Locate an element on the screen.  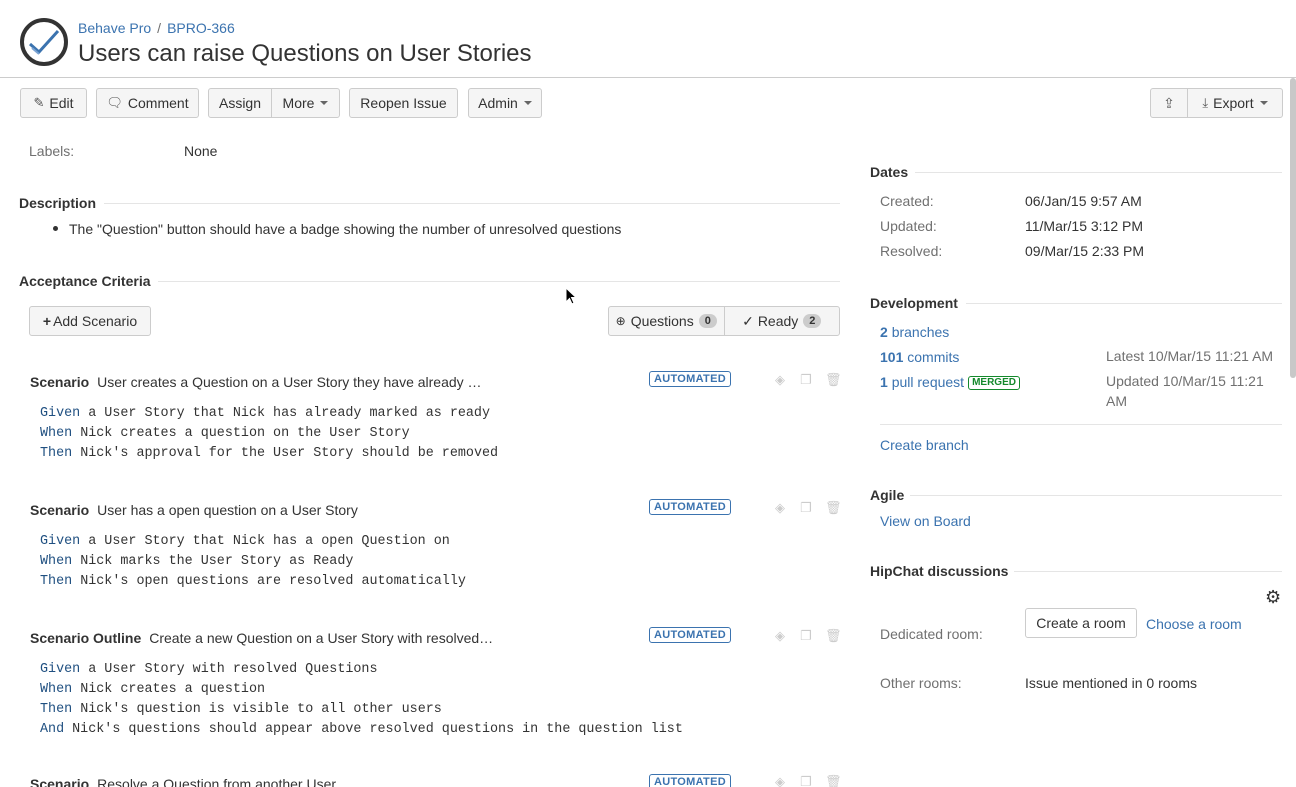
comment-button: 🗨 Comment is located at coordinates (147, 103).